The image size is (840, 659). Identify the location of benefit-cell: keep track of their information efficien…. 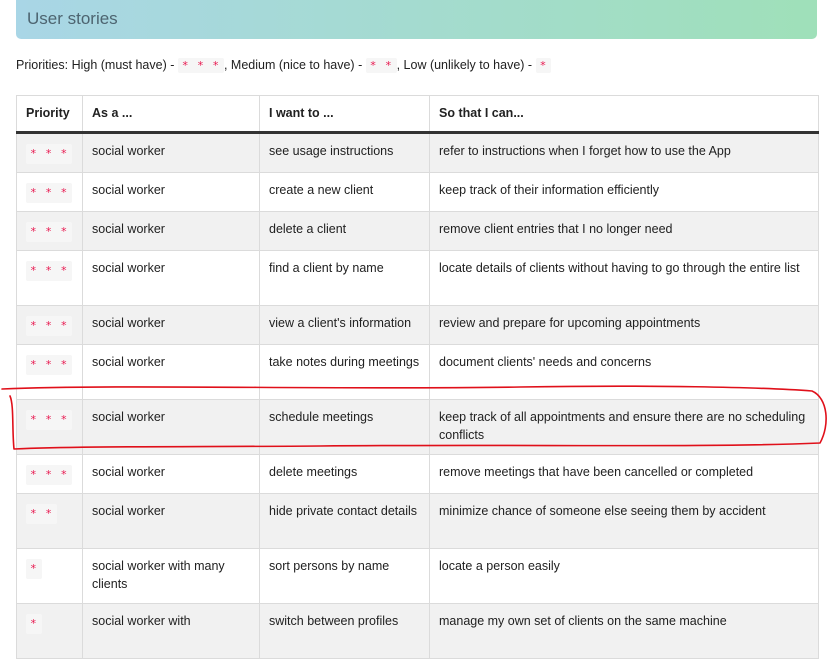
(624, 192).